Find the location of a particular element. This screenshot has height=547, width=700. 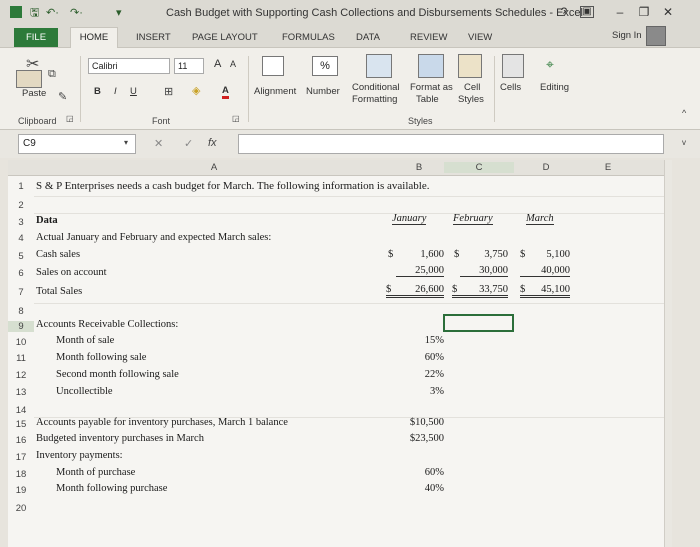

conditional-formatting-label-2: Formatting is located at coordinates (374, 99).